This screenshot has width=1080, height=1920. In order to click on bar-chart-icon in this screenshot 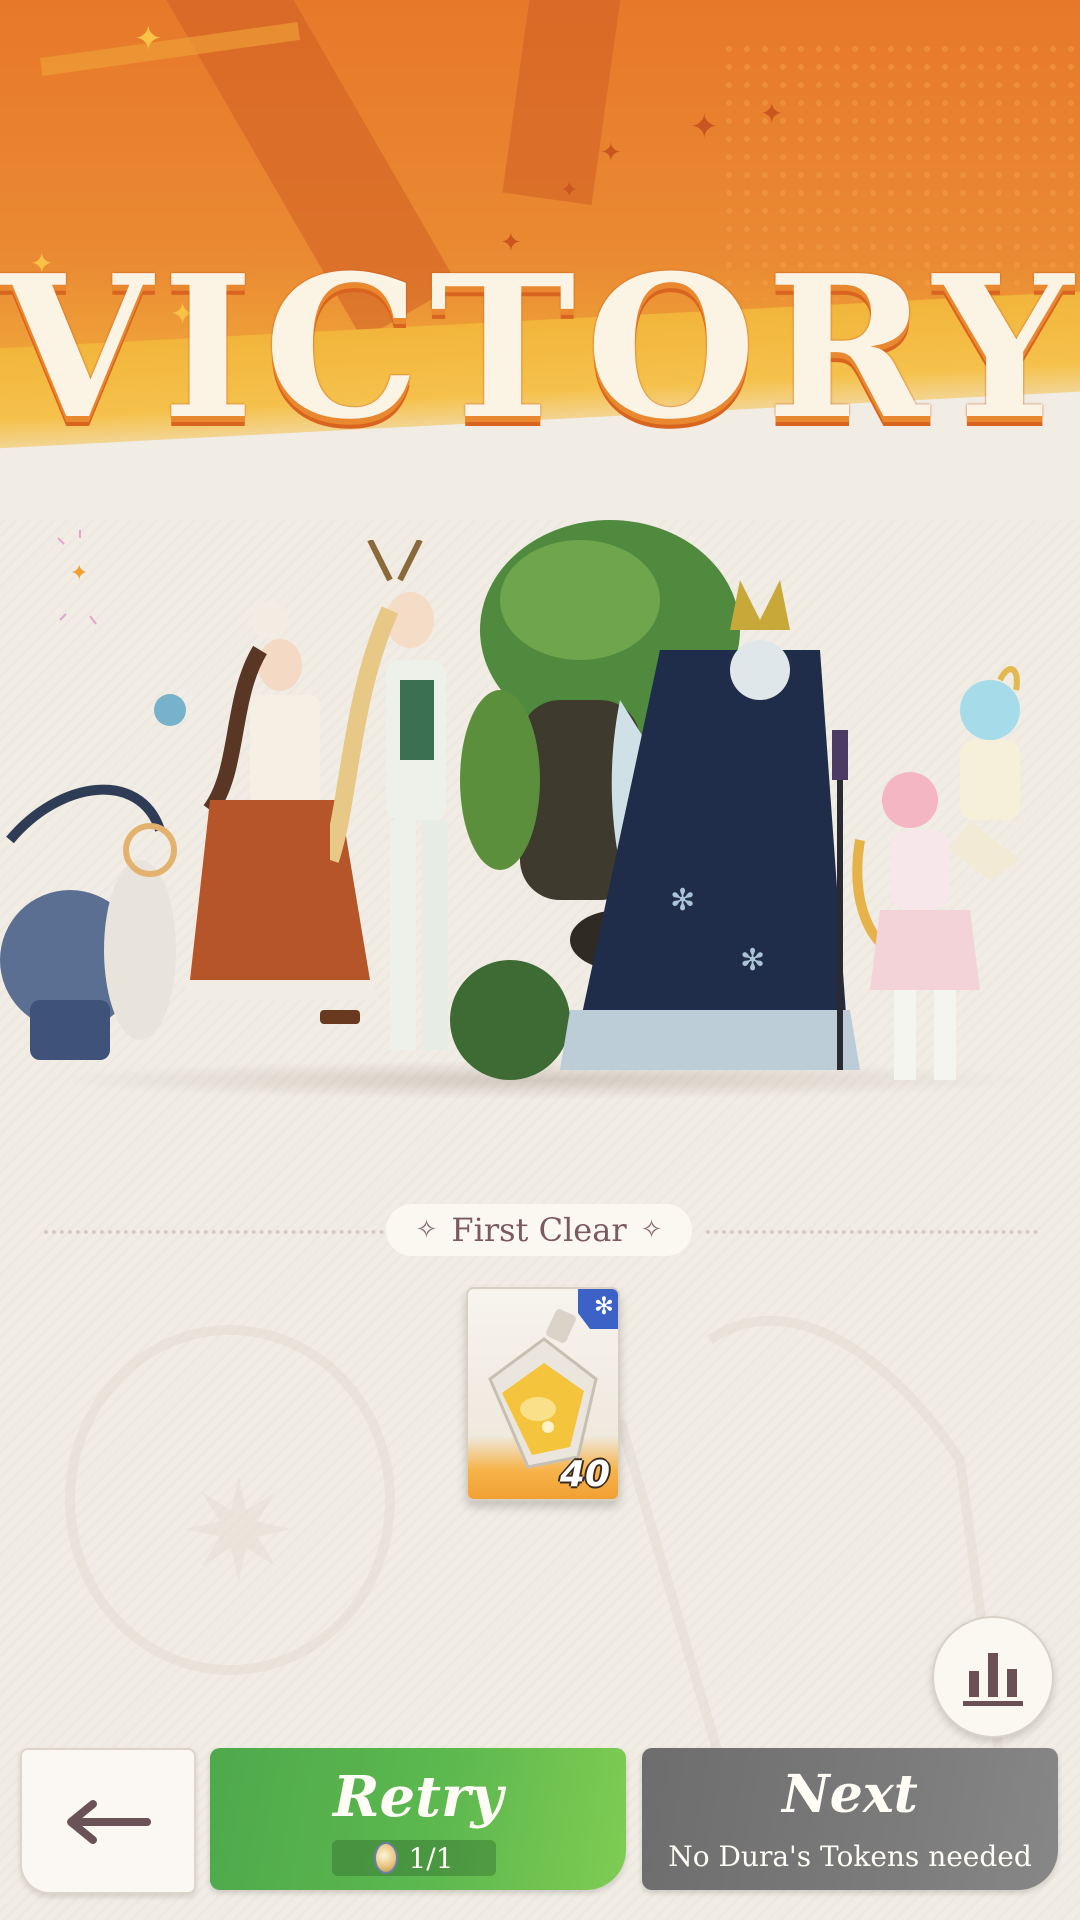, I will do `click(993, 1679)`.